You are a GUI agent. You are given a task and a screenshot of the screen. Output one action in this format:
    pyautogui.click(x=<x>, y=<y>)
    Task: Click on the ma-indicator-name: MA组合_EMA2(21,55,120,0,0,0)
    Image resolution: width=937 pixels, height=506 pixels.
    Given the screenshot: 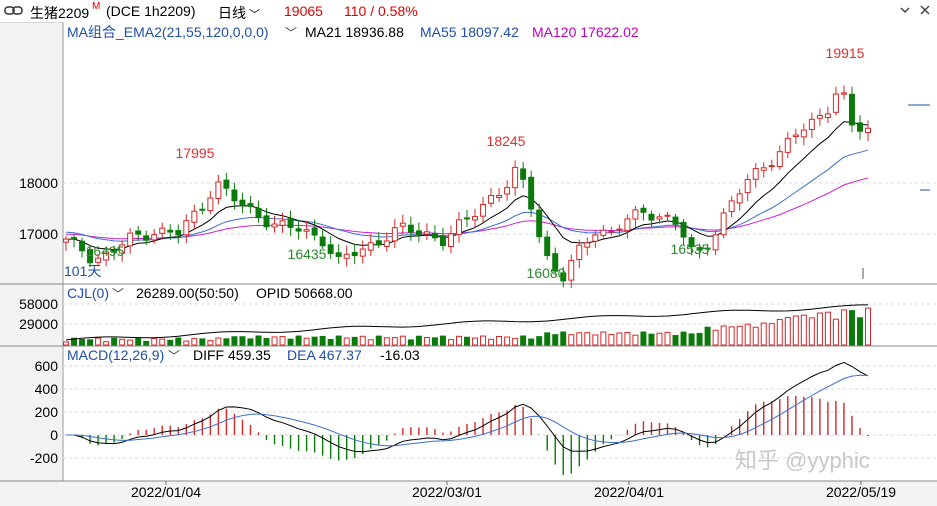 What is the action you would take?
    pyautogui.click(x=168, y=32)
    